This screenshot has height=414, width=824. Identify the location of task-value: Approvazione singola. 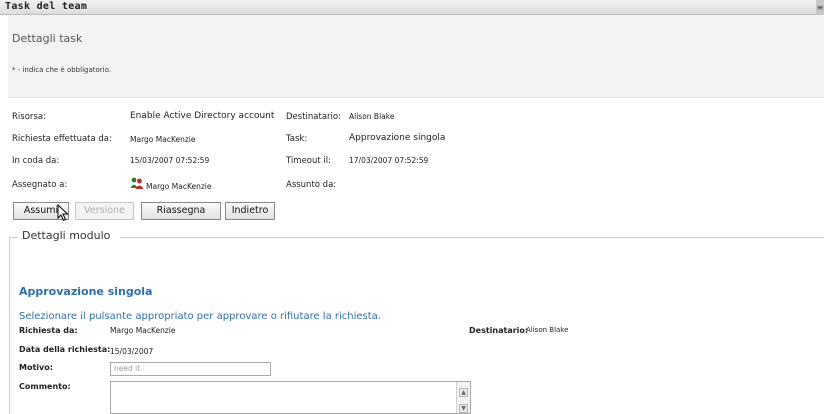
(397, 138).